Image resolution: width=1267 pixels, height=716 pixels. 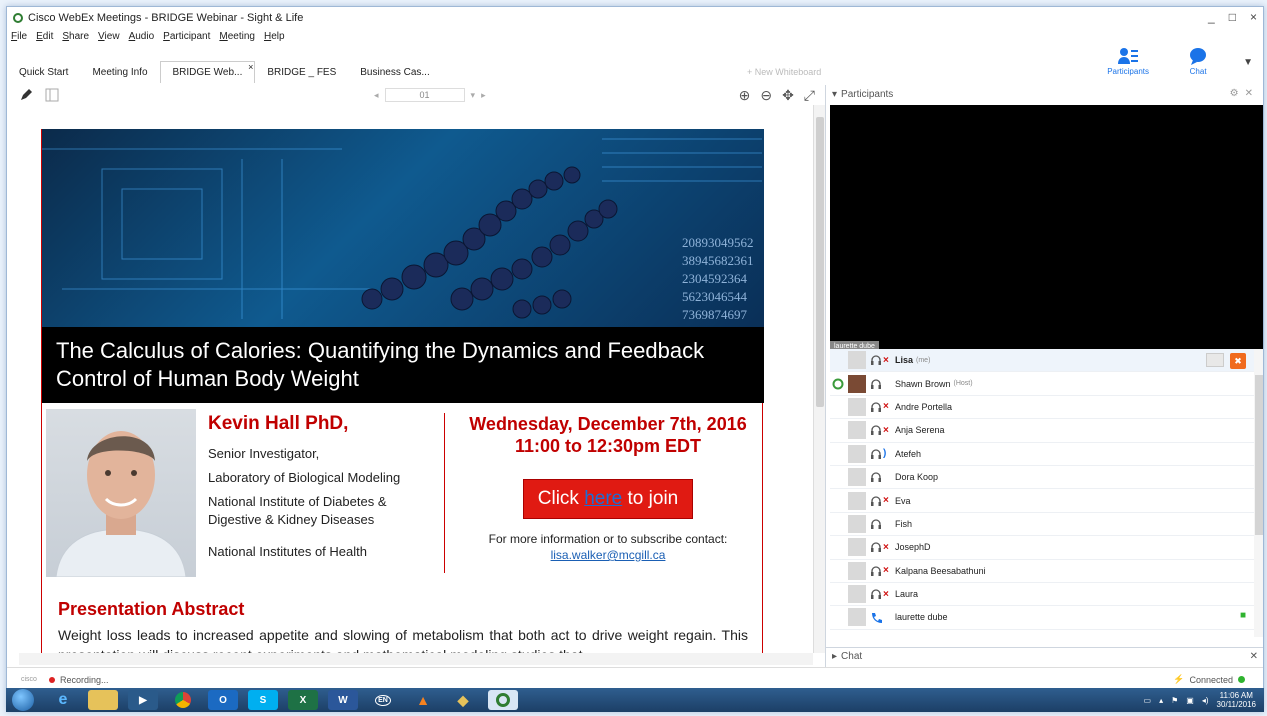 I want to click on network-icon: ▣, so click(x=1190, y=700).